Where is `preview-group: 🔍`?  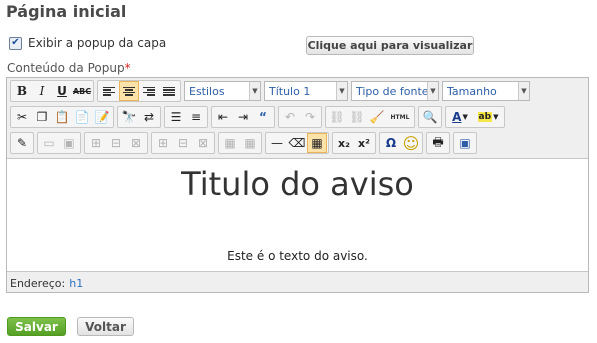
preview-group: 🔍 is located at coordinates (430, 117).